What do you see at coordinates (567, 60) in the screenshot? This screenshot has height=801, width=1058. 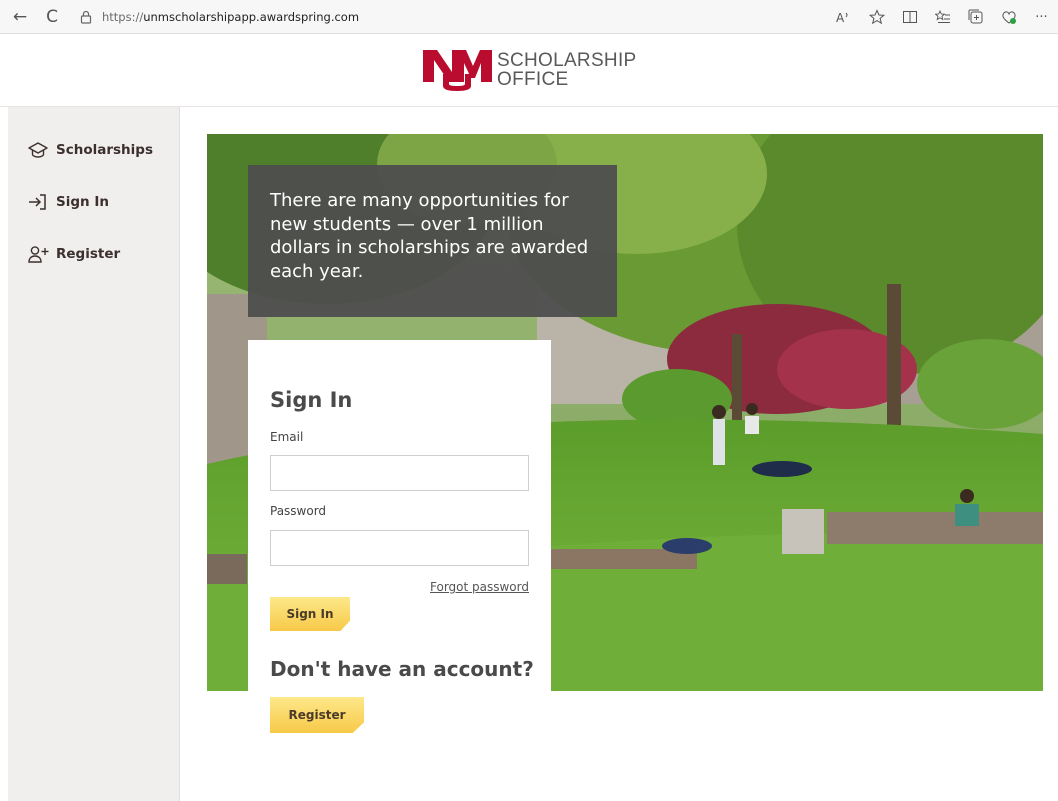 I see `logo-line-1: SCHOLARSHIP` at bounding box center [567, 60].